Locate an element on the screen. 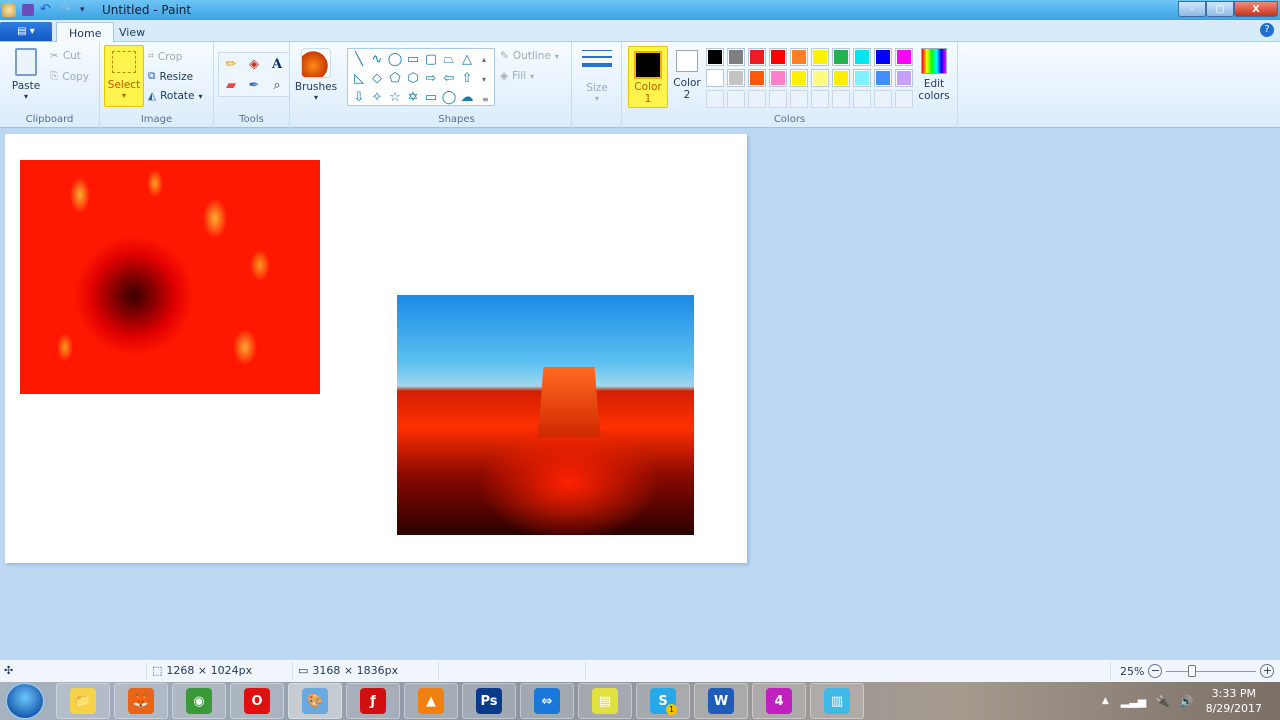 This screenshot has height=720, width=1280. shape-option-3: ▭ is located at coordinates (413, 59).